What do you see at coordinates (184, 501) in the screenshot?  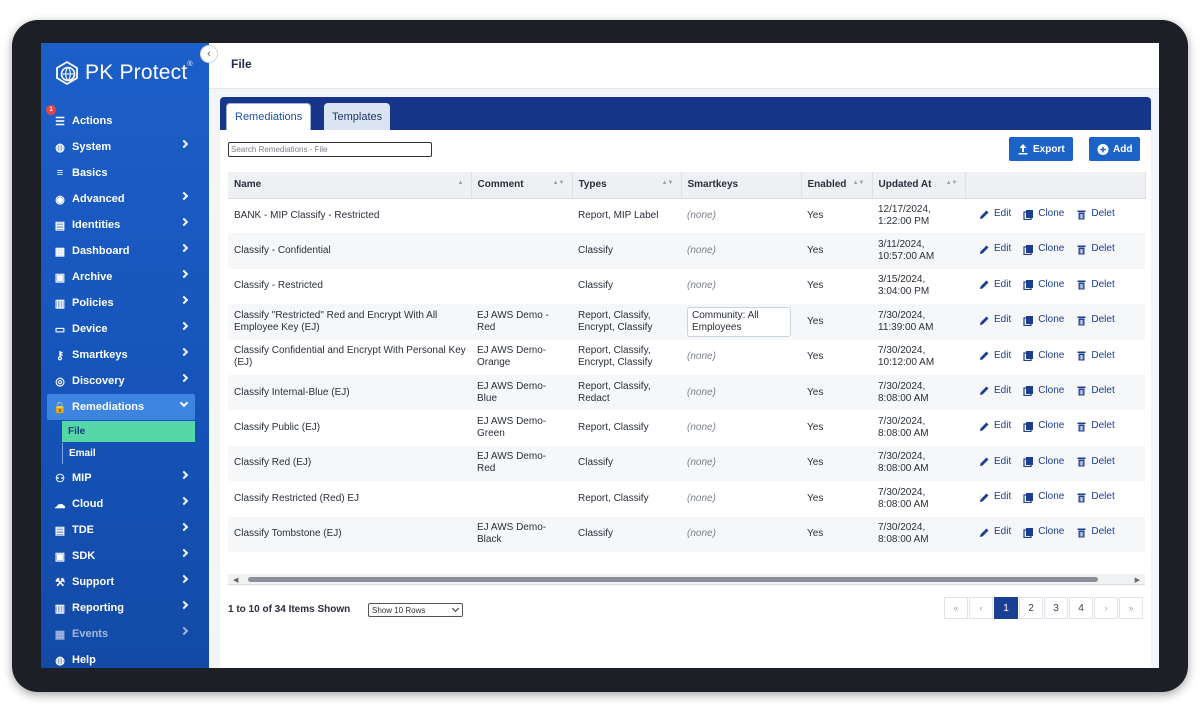 I see `chevron-right-icon` at bounding box center [184, 501].